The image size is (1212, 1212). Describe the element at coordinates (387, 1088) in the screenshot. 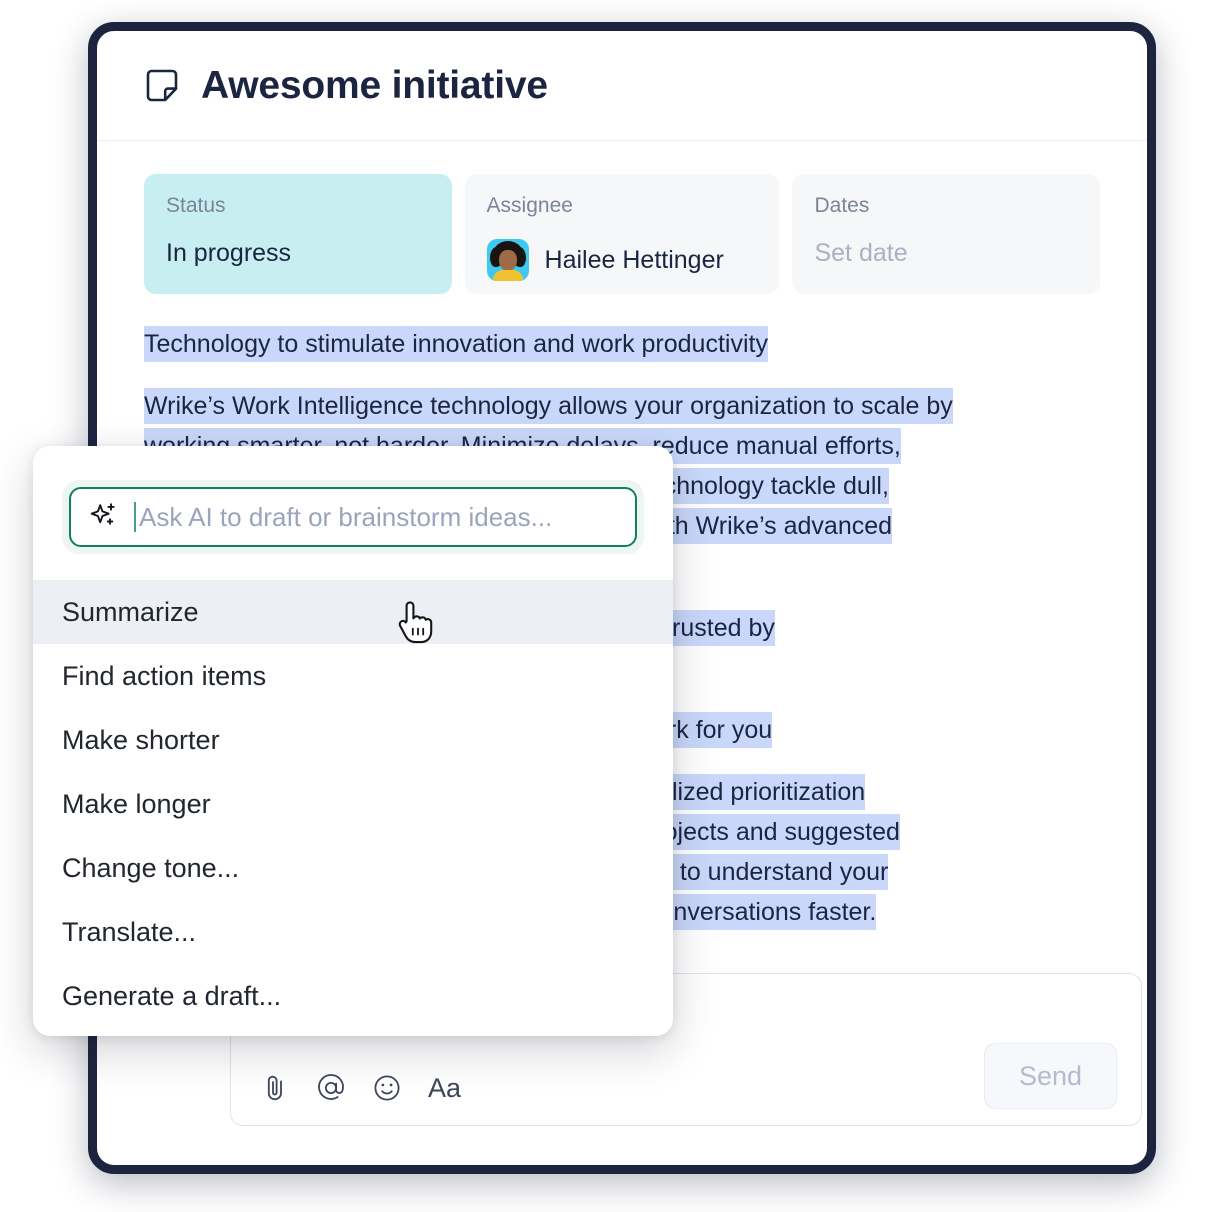

I see `emoji-icon` at that location.